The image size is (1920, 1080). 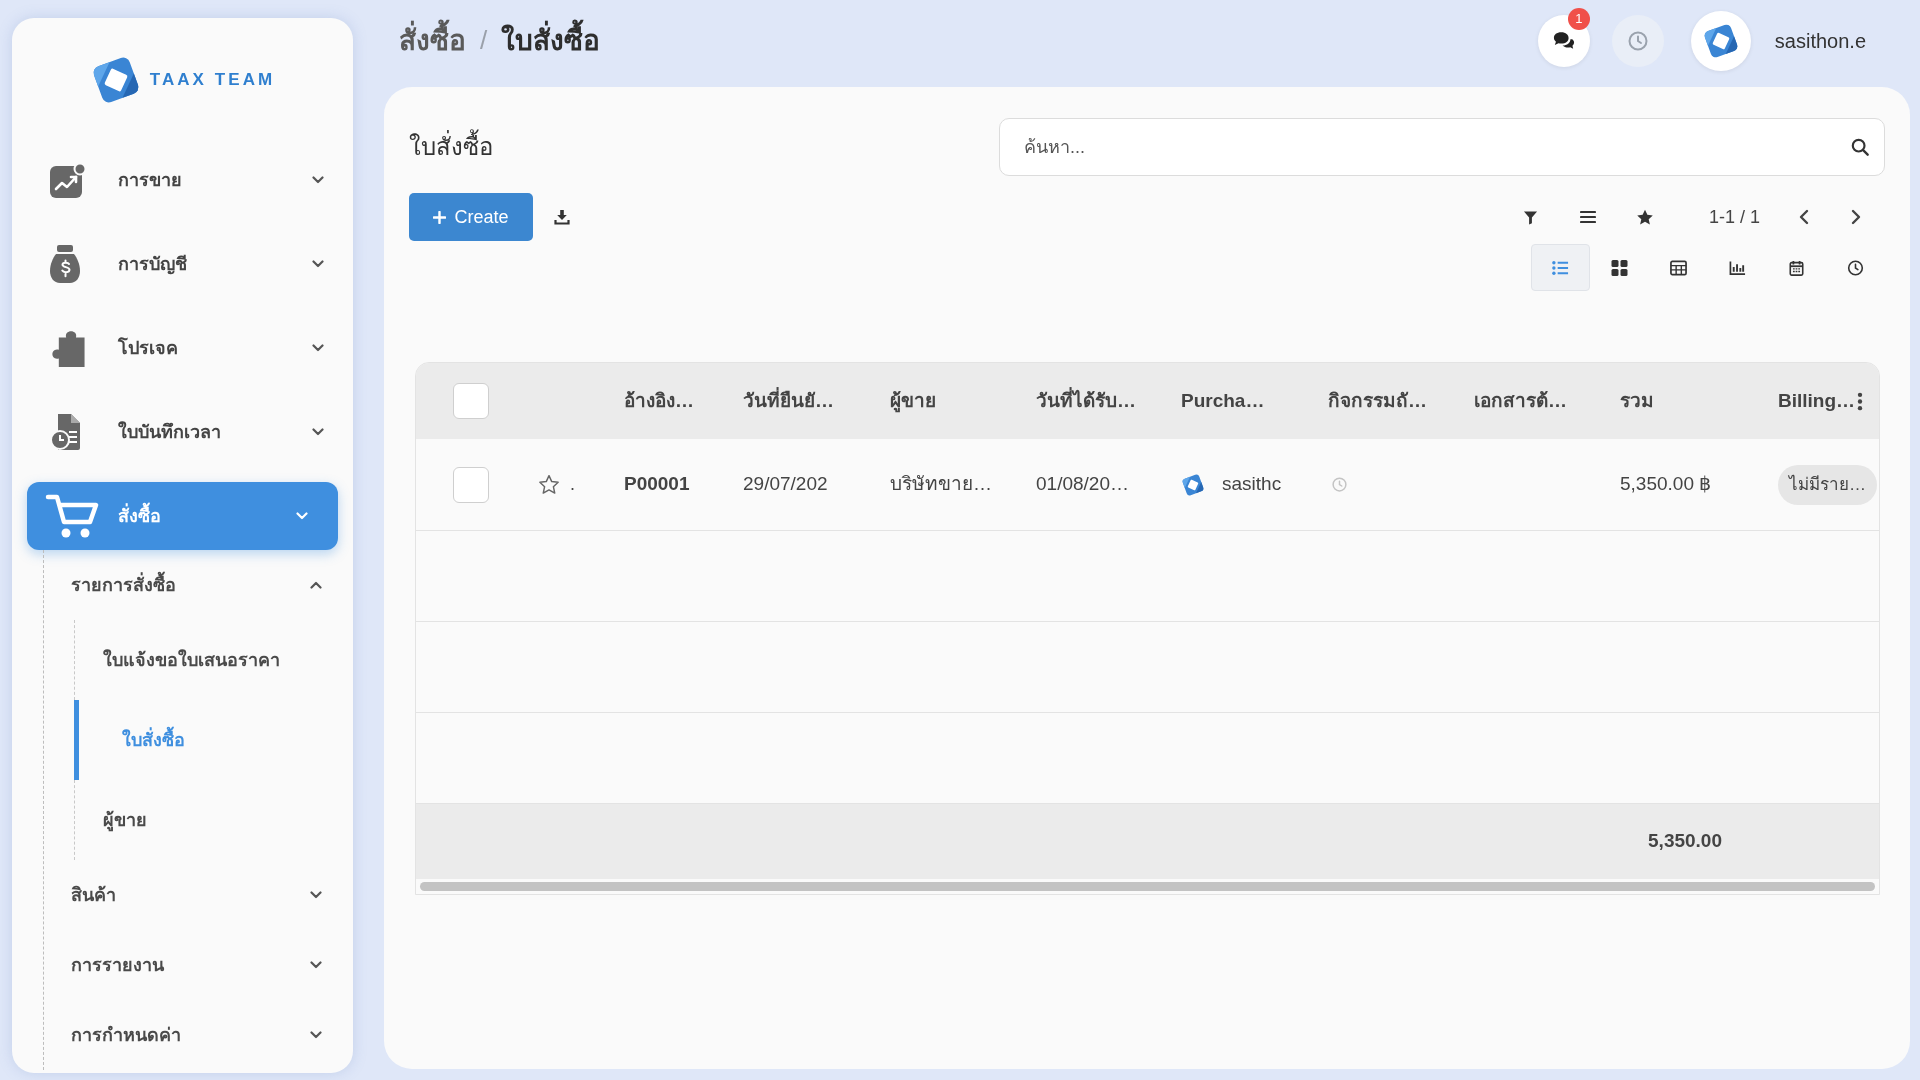 I want to click on sidebar-menu-item: การบัญชี, so click(x=182, y=264).